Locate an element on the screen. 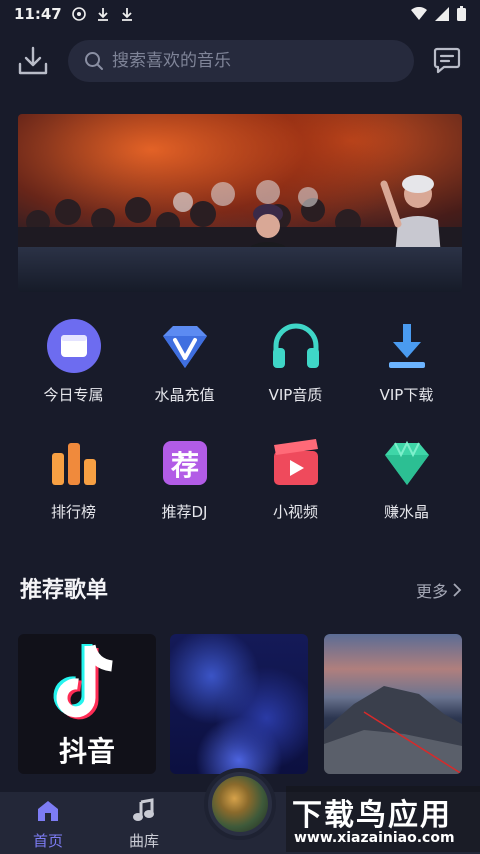 This screenshot has width=480, height=854. tab-label: 首页 is located at coordinates (47, 841).